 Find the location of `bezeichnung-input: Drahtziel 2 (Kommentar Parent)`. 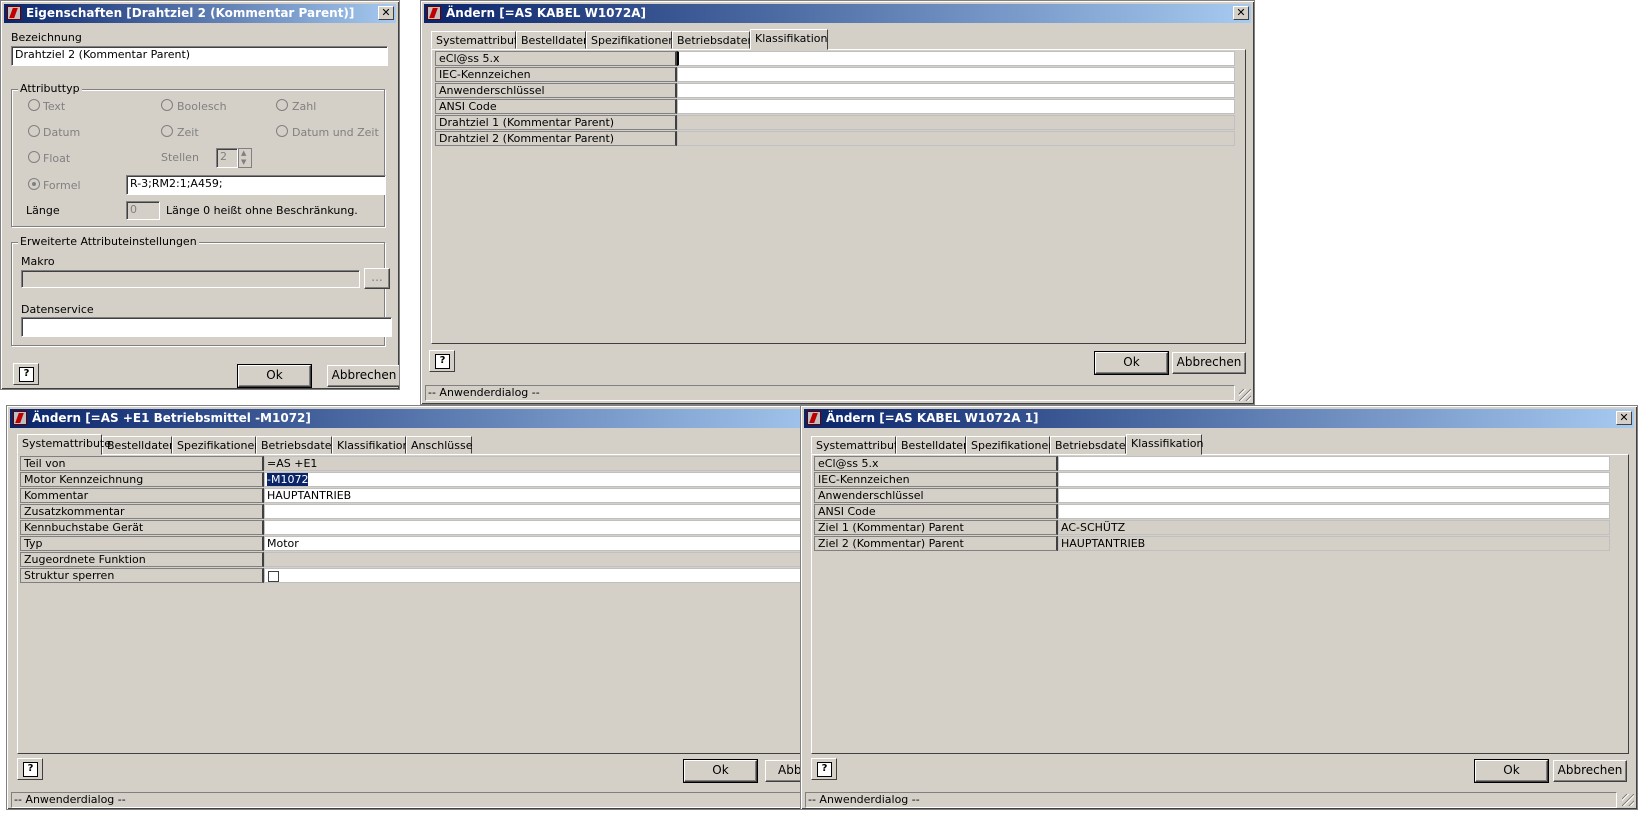

bezeichnung-input: Drahtziel 2 (Kommentar Parent) is located at coordinates (199, 56).